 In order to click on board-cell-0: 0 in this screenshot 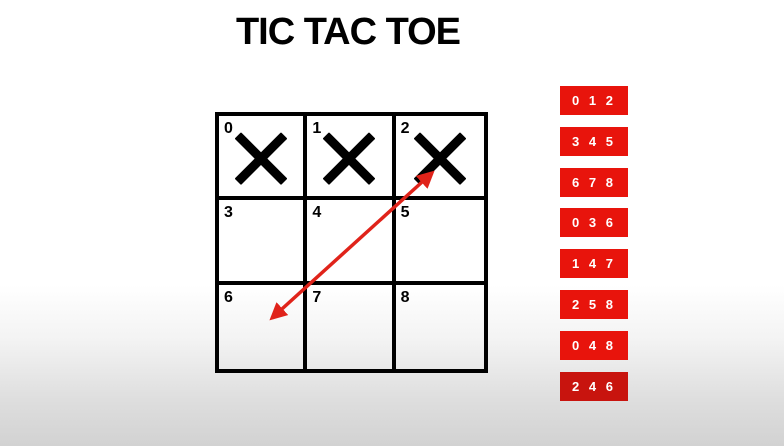, I will do `click(263, 158)`.